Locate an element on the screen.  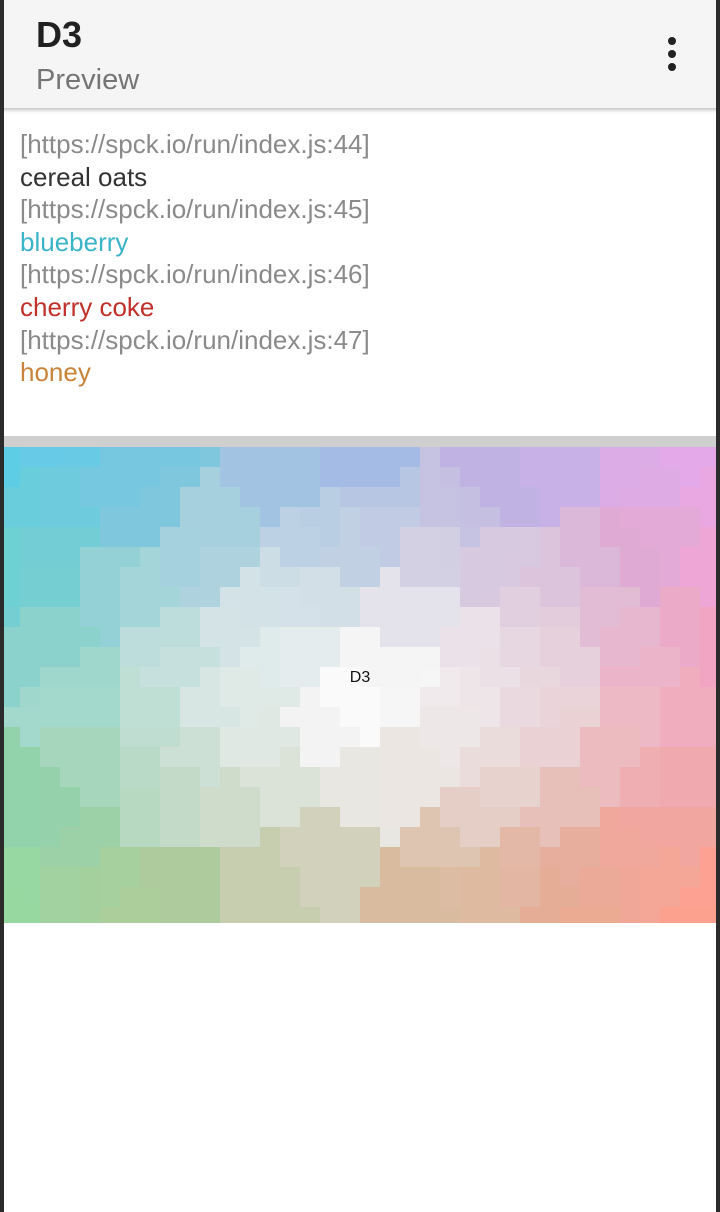
more-vertical-icon is located at coordinates (672, 54).